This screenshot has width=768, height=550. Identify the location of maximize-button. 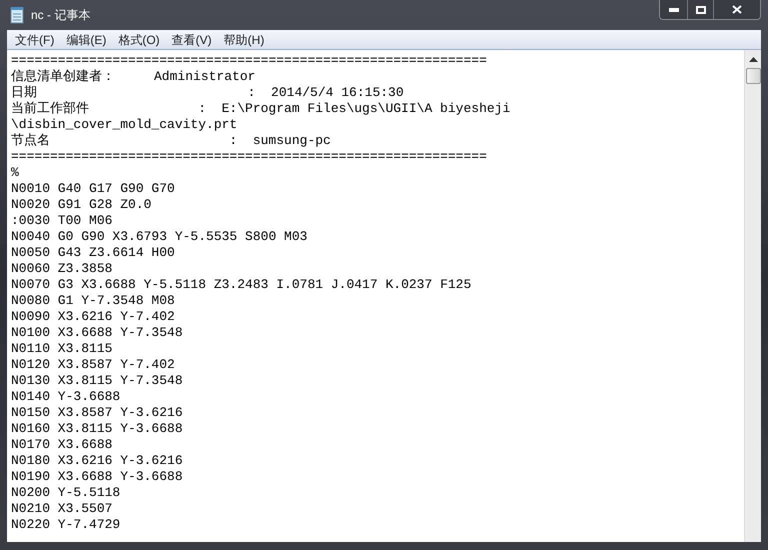
(701, 9).